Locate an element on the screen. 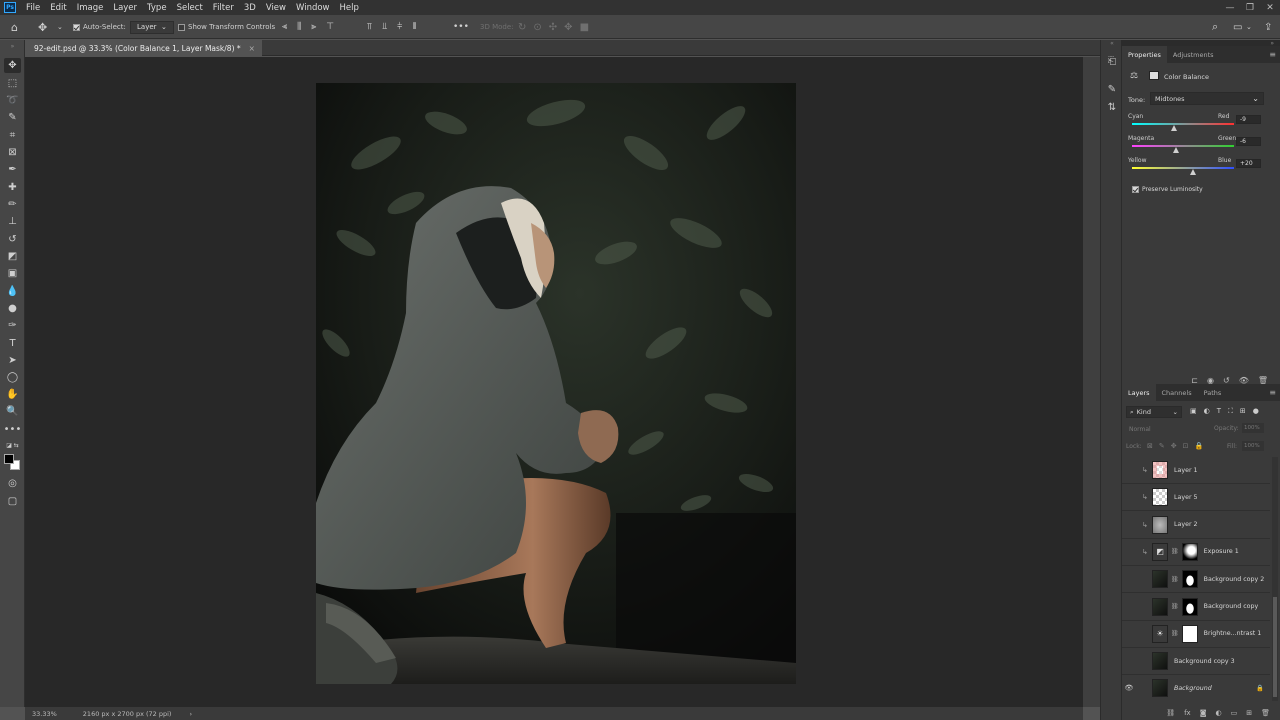  history-brush-tool-icon: ↺ is located at coordinates (12, 239).